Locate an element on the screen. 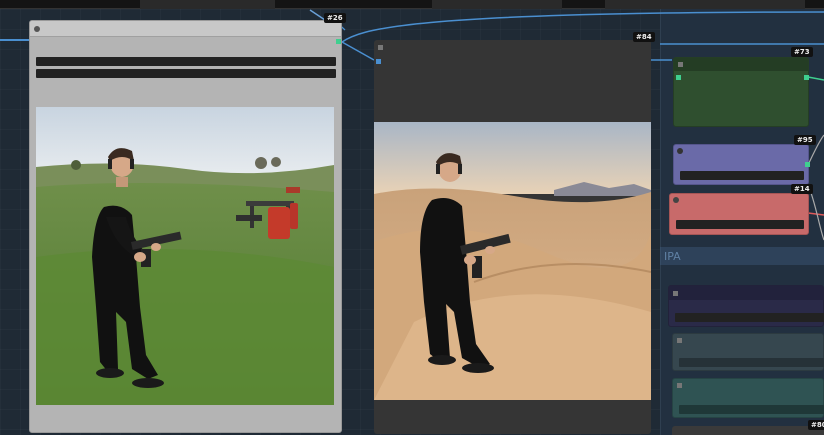 Image resolution: width=824 pixels, height=435 pixels. node-id-badge: #26 is located at coordinates (335, 18).